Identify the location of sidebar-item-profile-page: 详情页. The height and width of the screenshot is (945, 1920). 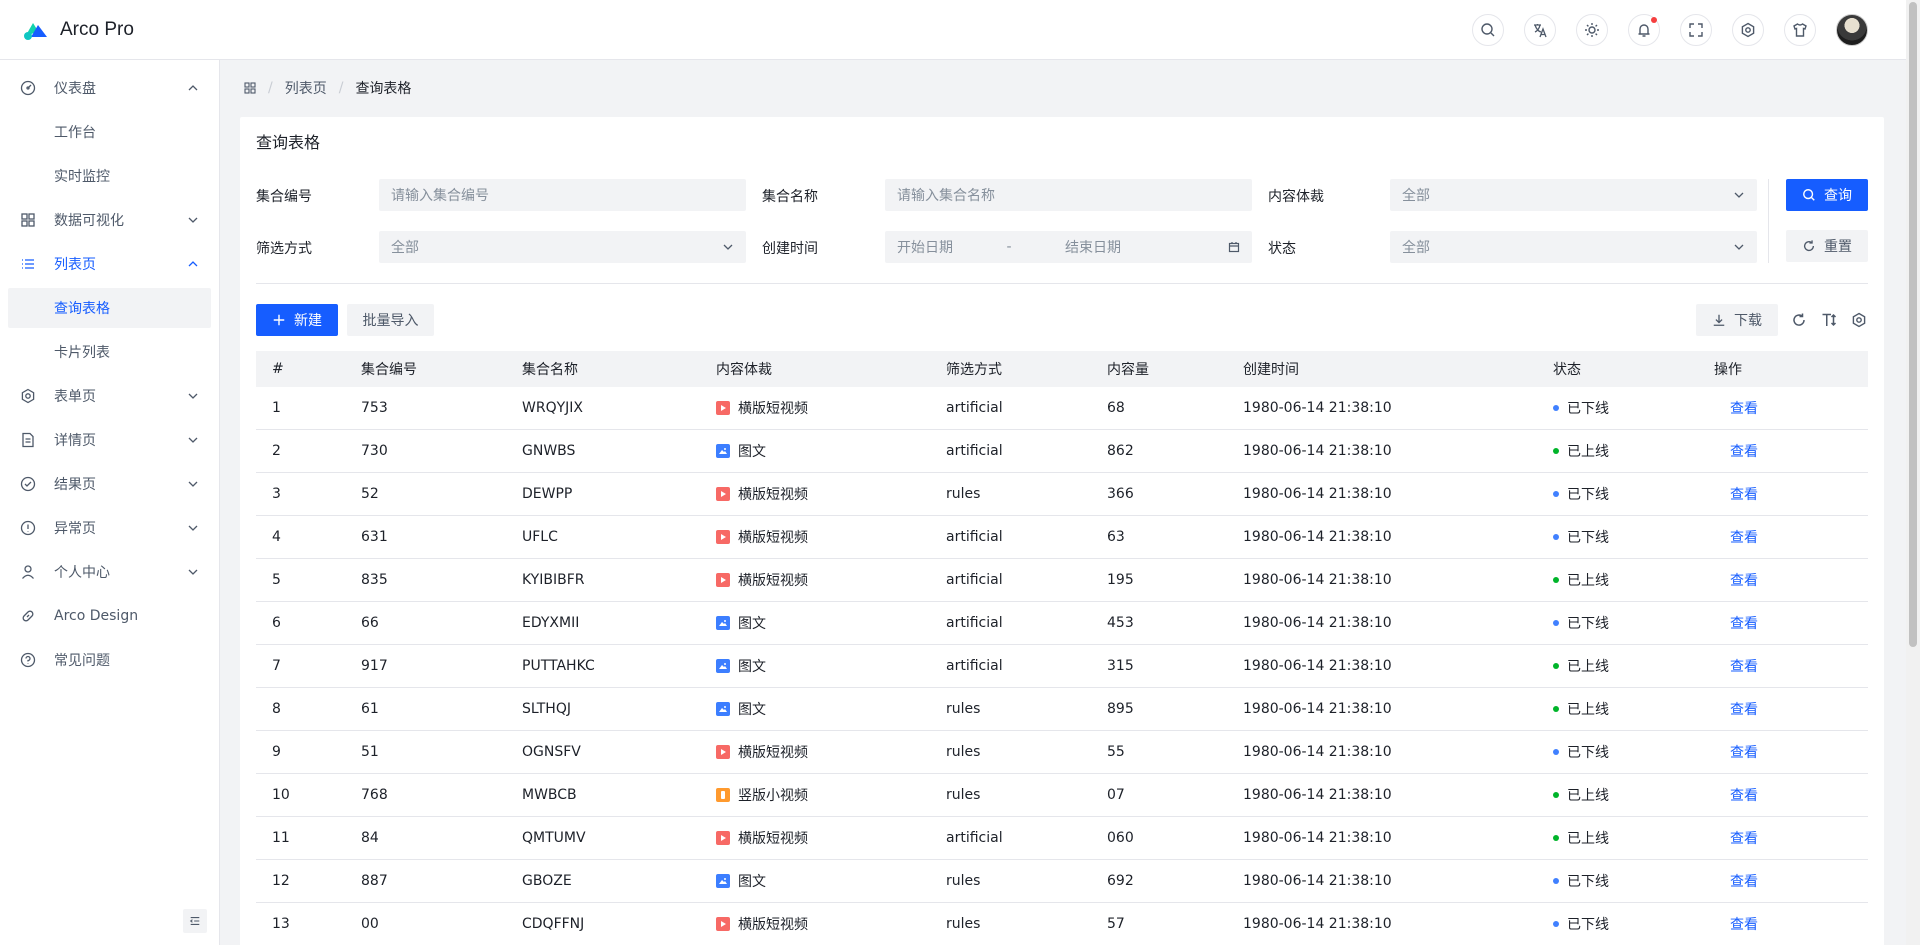
(109, 440).